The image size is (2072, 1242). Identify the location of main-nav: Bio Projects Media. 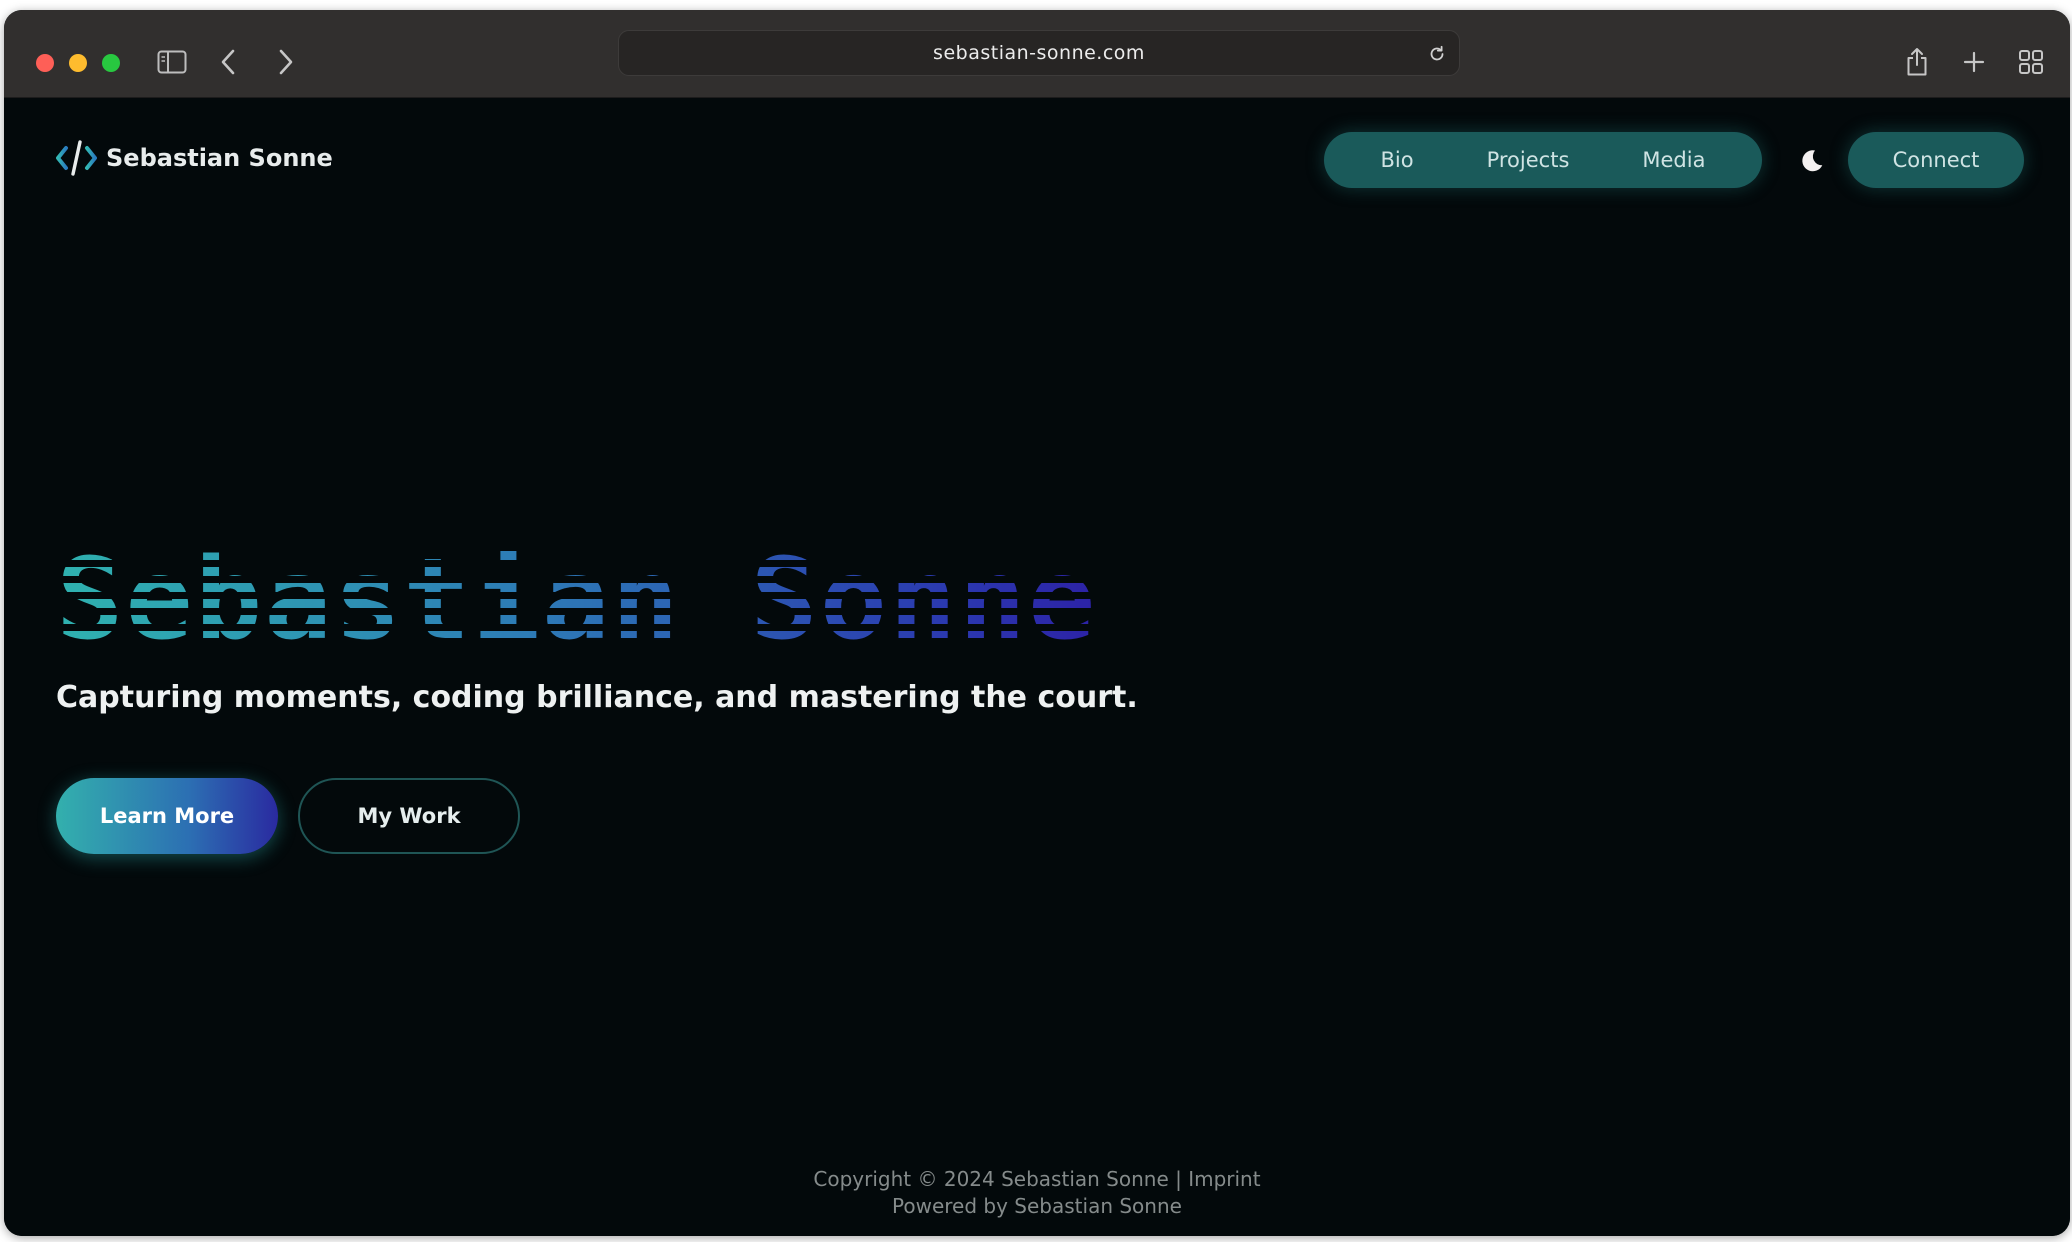
(1543, 160).